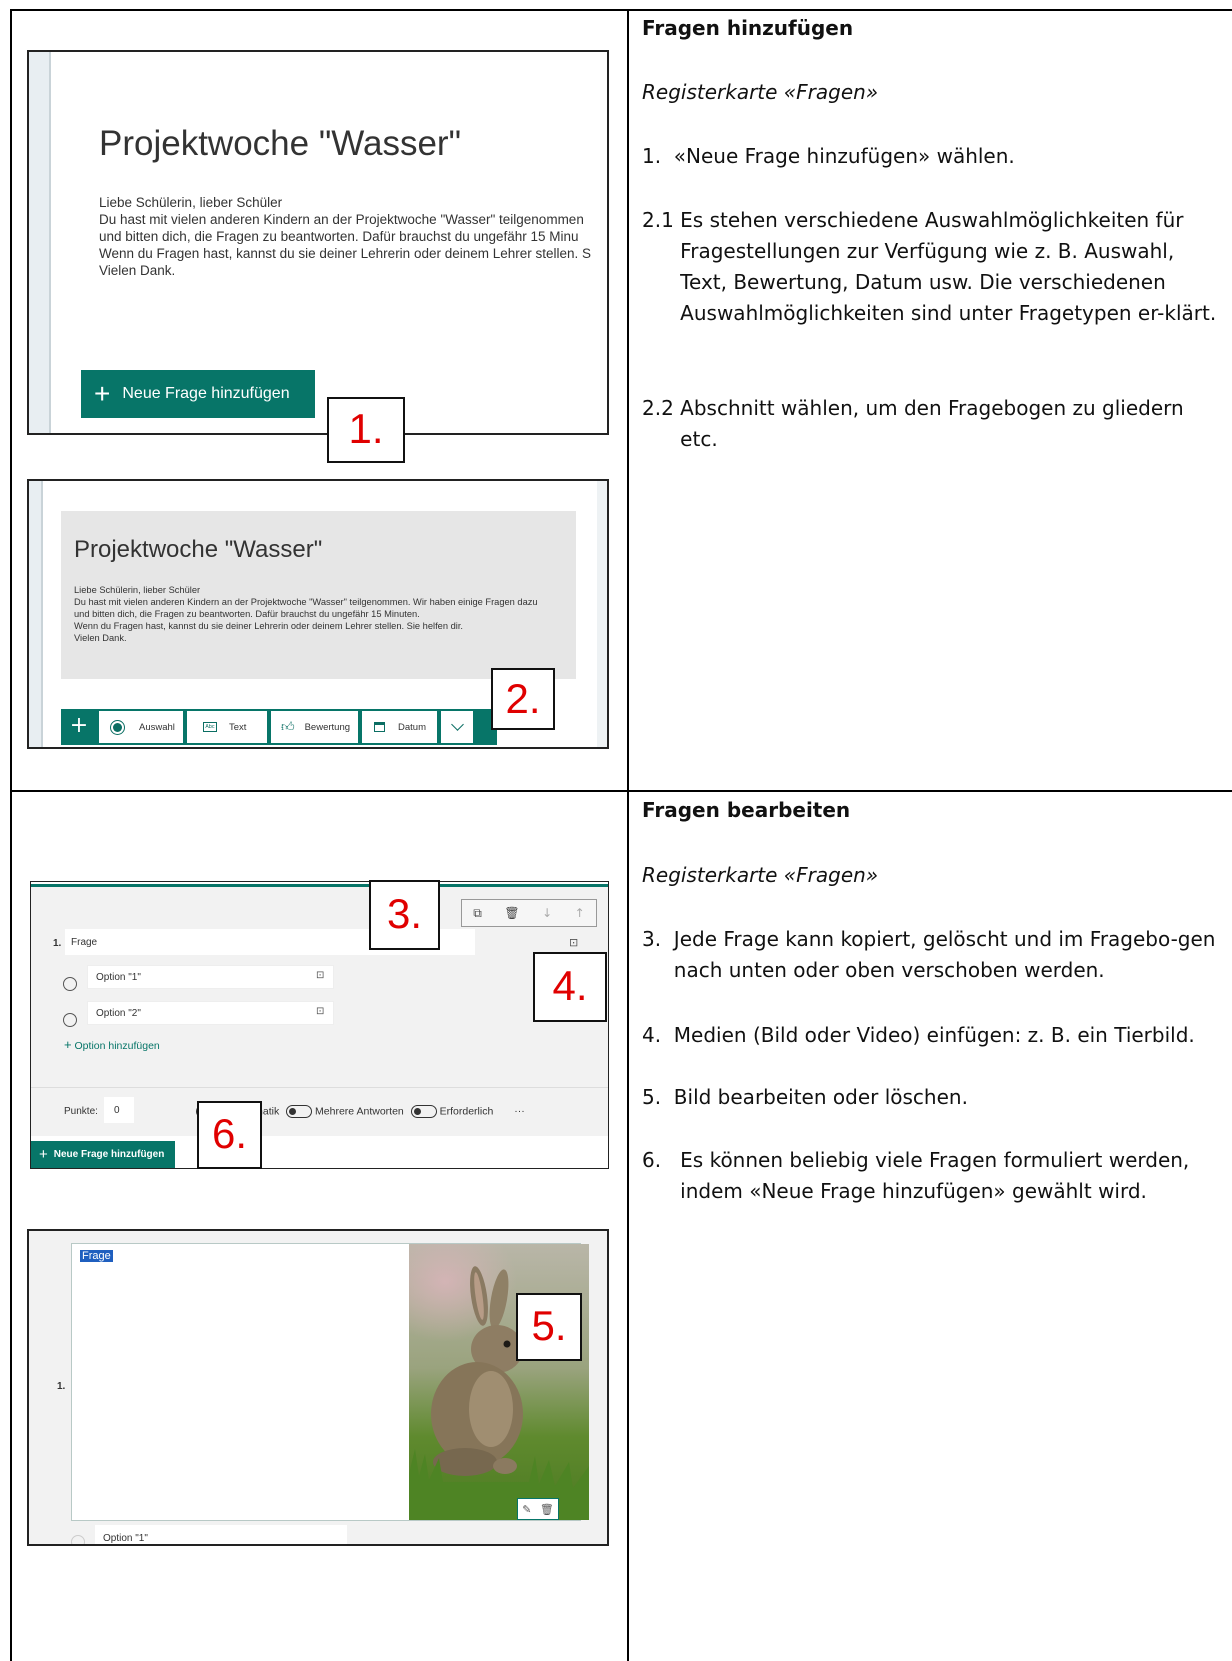 The width and height of the screenshot is (1232, 1661). What do you see at coordinates (498, 1394) in the screenshot?
I see `rabbit-image` at bounding box center [498, 1394].